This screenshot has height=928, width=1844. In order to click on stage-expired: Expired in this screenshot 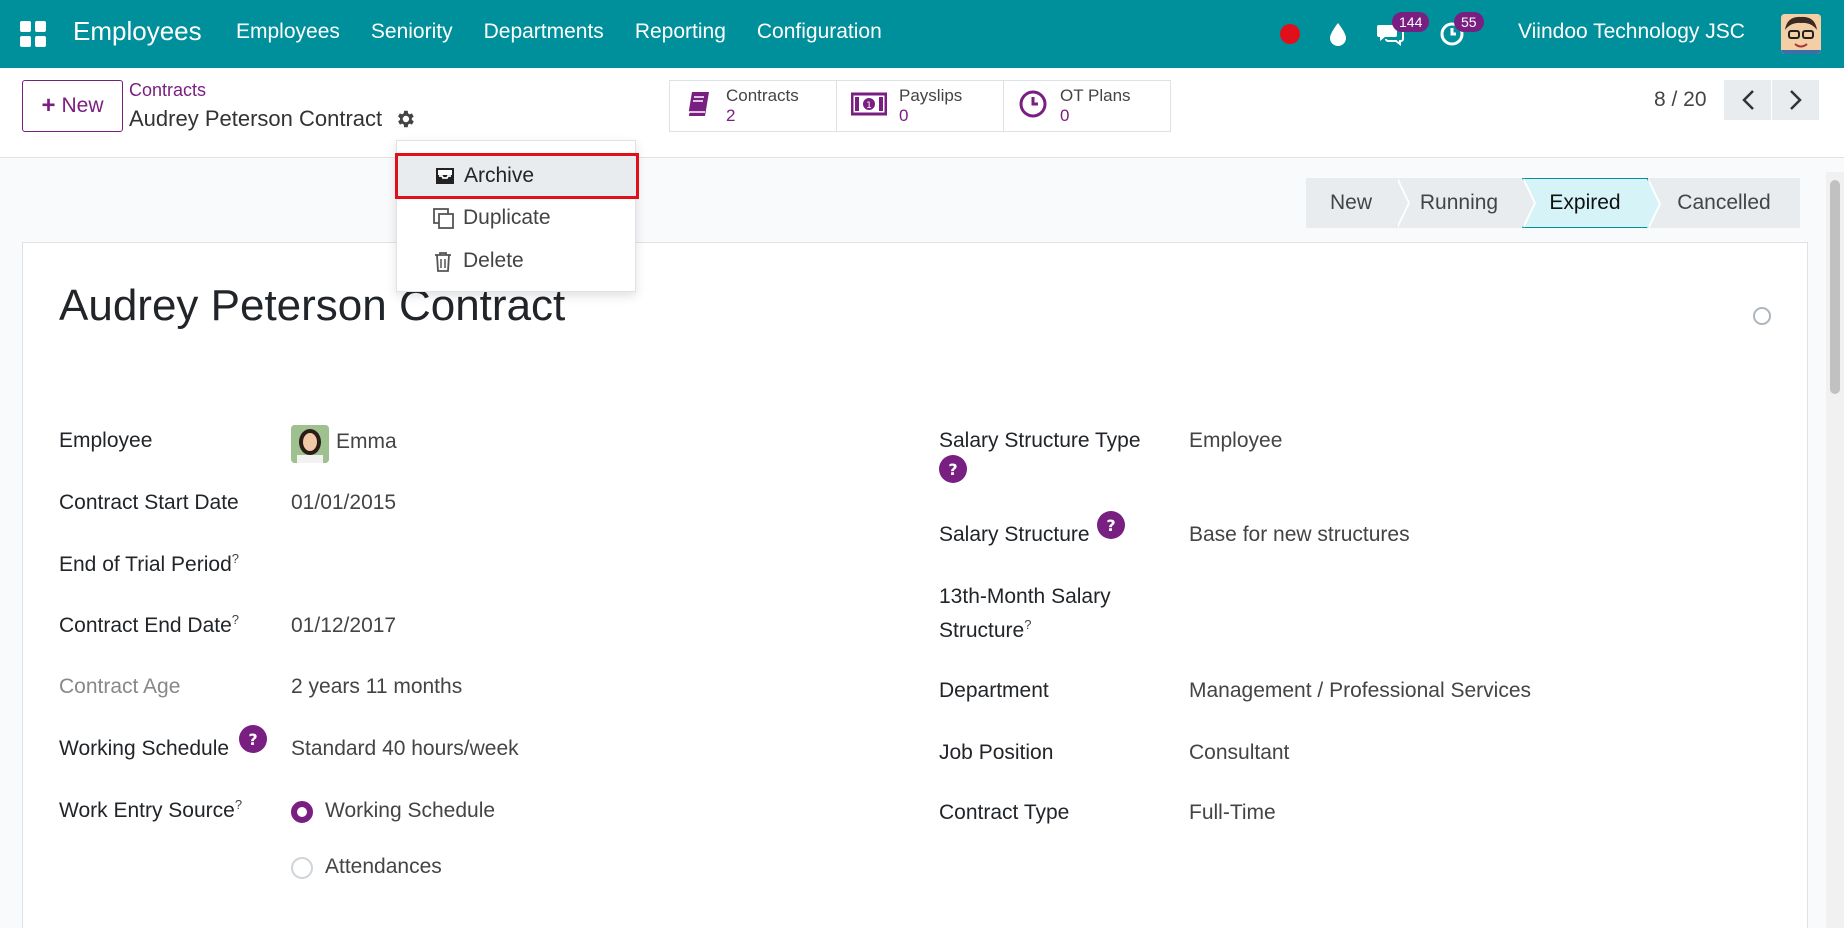, I will do `click(1591, 203)`.